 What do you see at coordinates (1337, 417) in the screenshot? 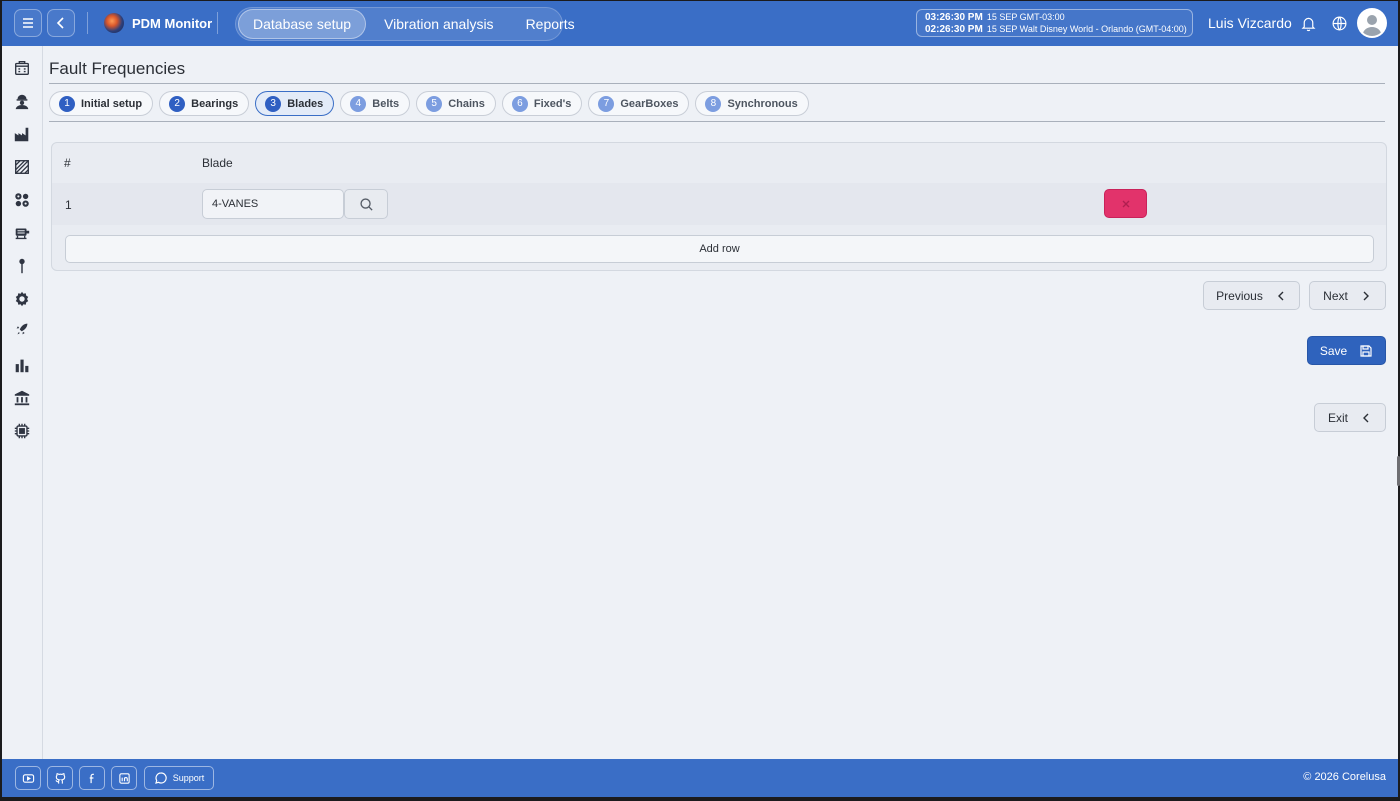
I see `exit-label: Exit` at bounding box center [1337, 417].